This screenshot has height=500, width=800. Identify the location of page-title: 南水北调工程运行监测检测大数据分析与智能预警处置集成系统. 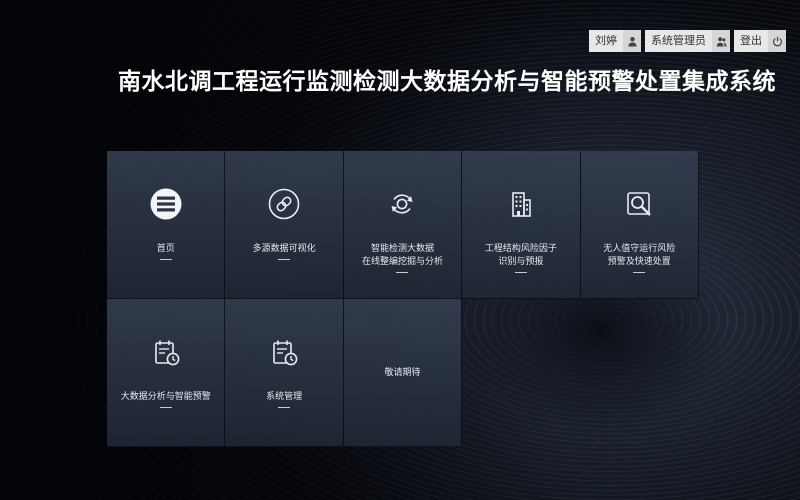
(447, 82).